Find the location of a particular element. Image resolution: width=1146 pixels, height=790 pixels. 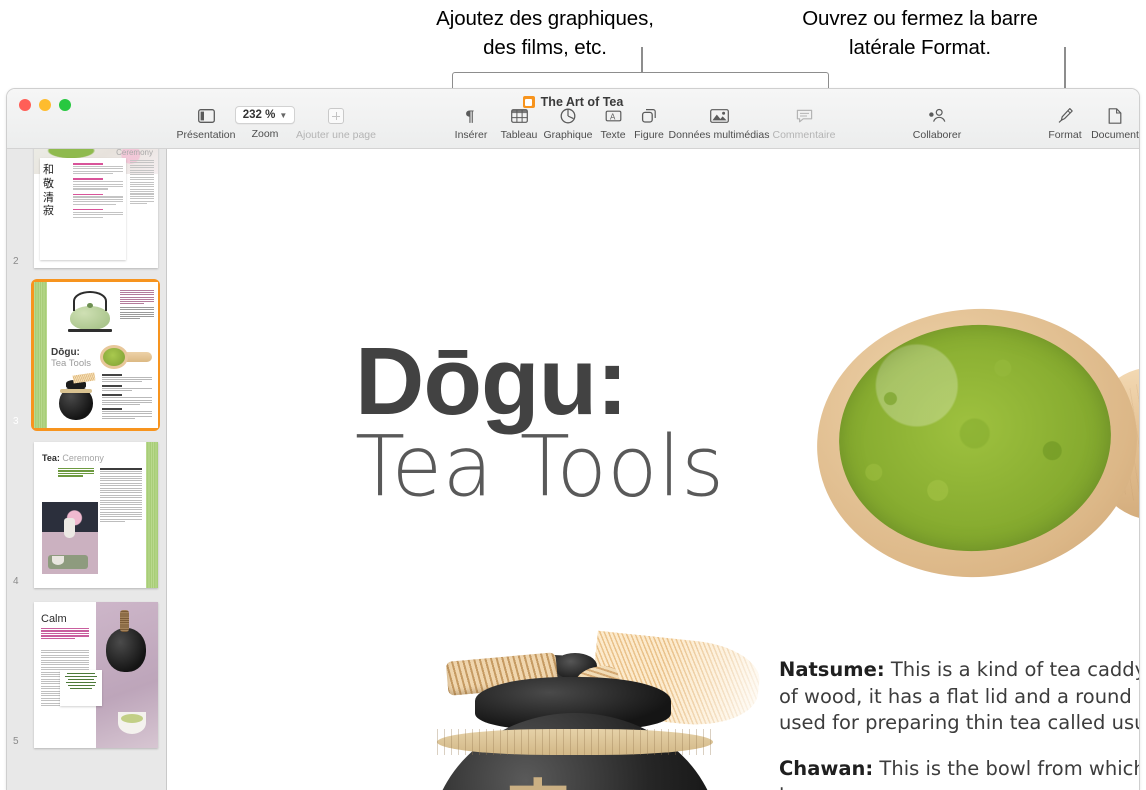

thumbnail-page-4: 4 Tea: Ceremony is located at coordinates (86, 515).